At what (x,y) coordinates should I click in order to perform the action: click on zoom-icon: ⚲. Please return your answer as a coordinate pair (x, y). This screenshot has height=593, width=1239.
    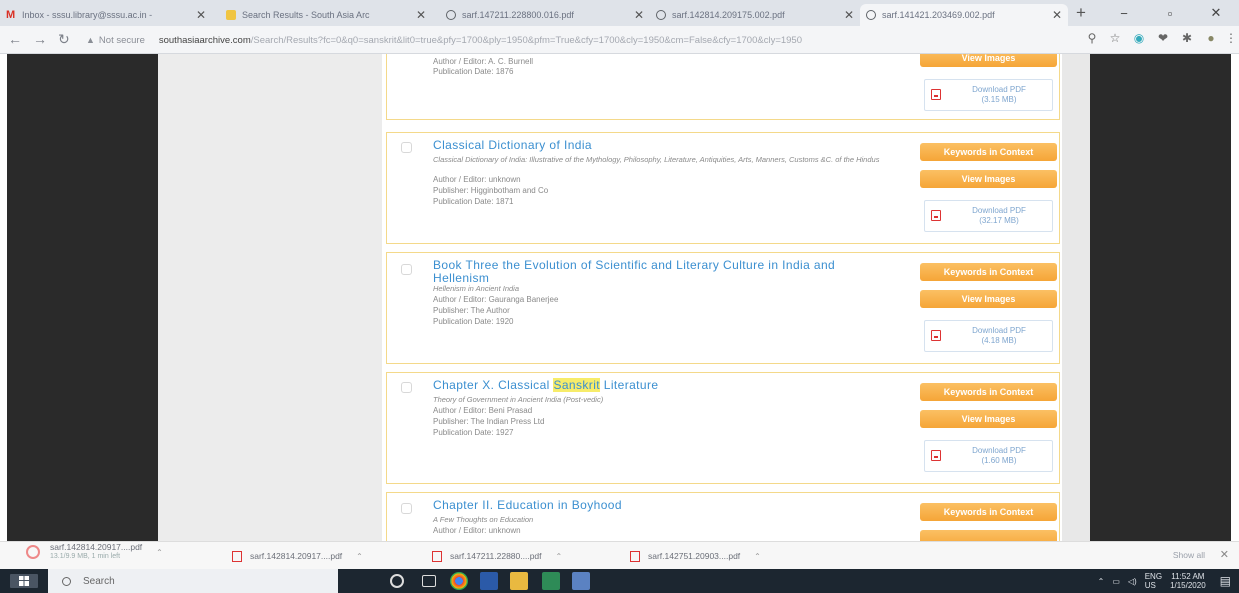
    Looking at the image, I should click on (1092, 38).